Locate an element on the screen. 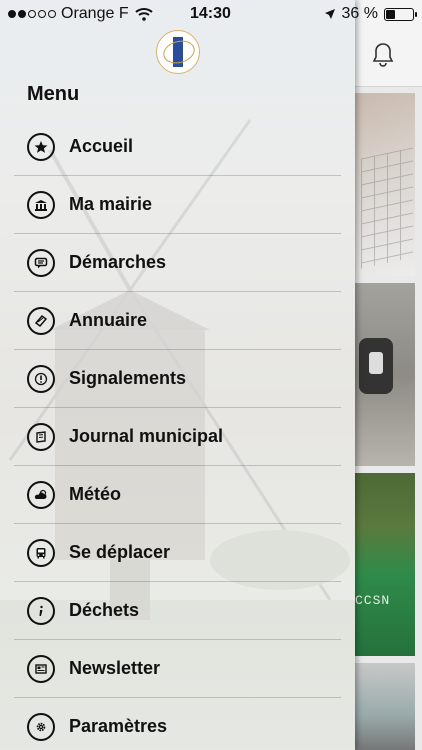 This screenshot has height=750, width=422. menu-item-ma-mairie: Ma mairie is located at coordinates (177, 205).